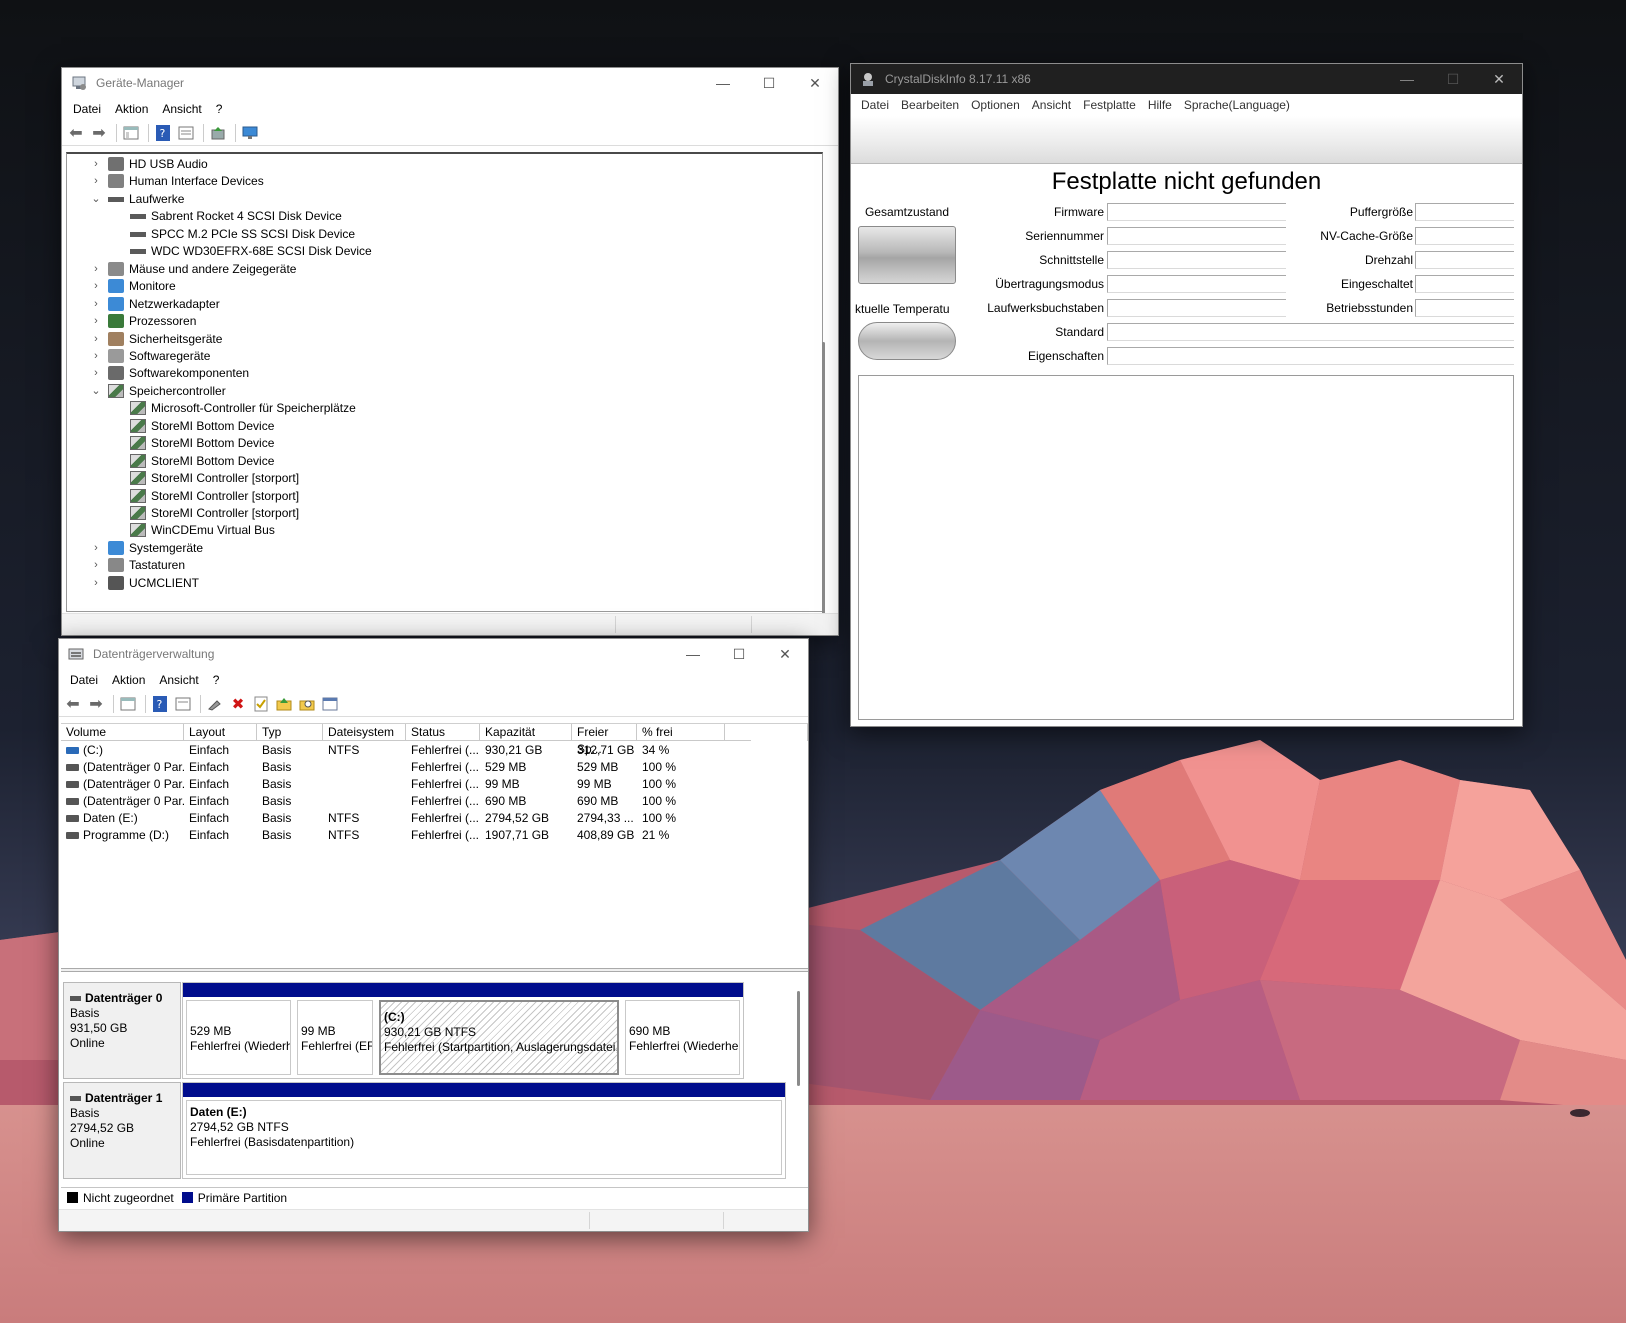  I want to click on column-header: Volume, so click(122, 732).